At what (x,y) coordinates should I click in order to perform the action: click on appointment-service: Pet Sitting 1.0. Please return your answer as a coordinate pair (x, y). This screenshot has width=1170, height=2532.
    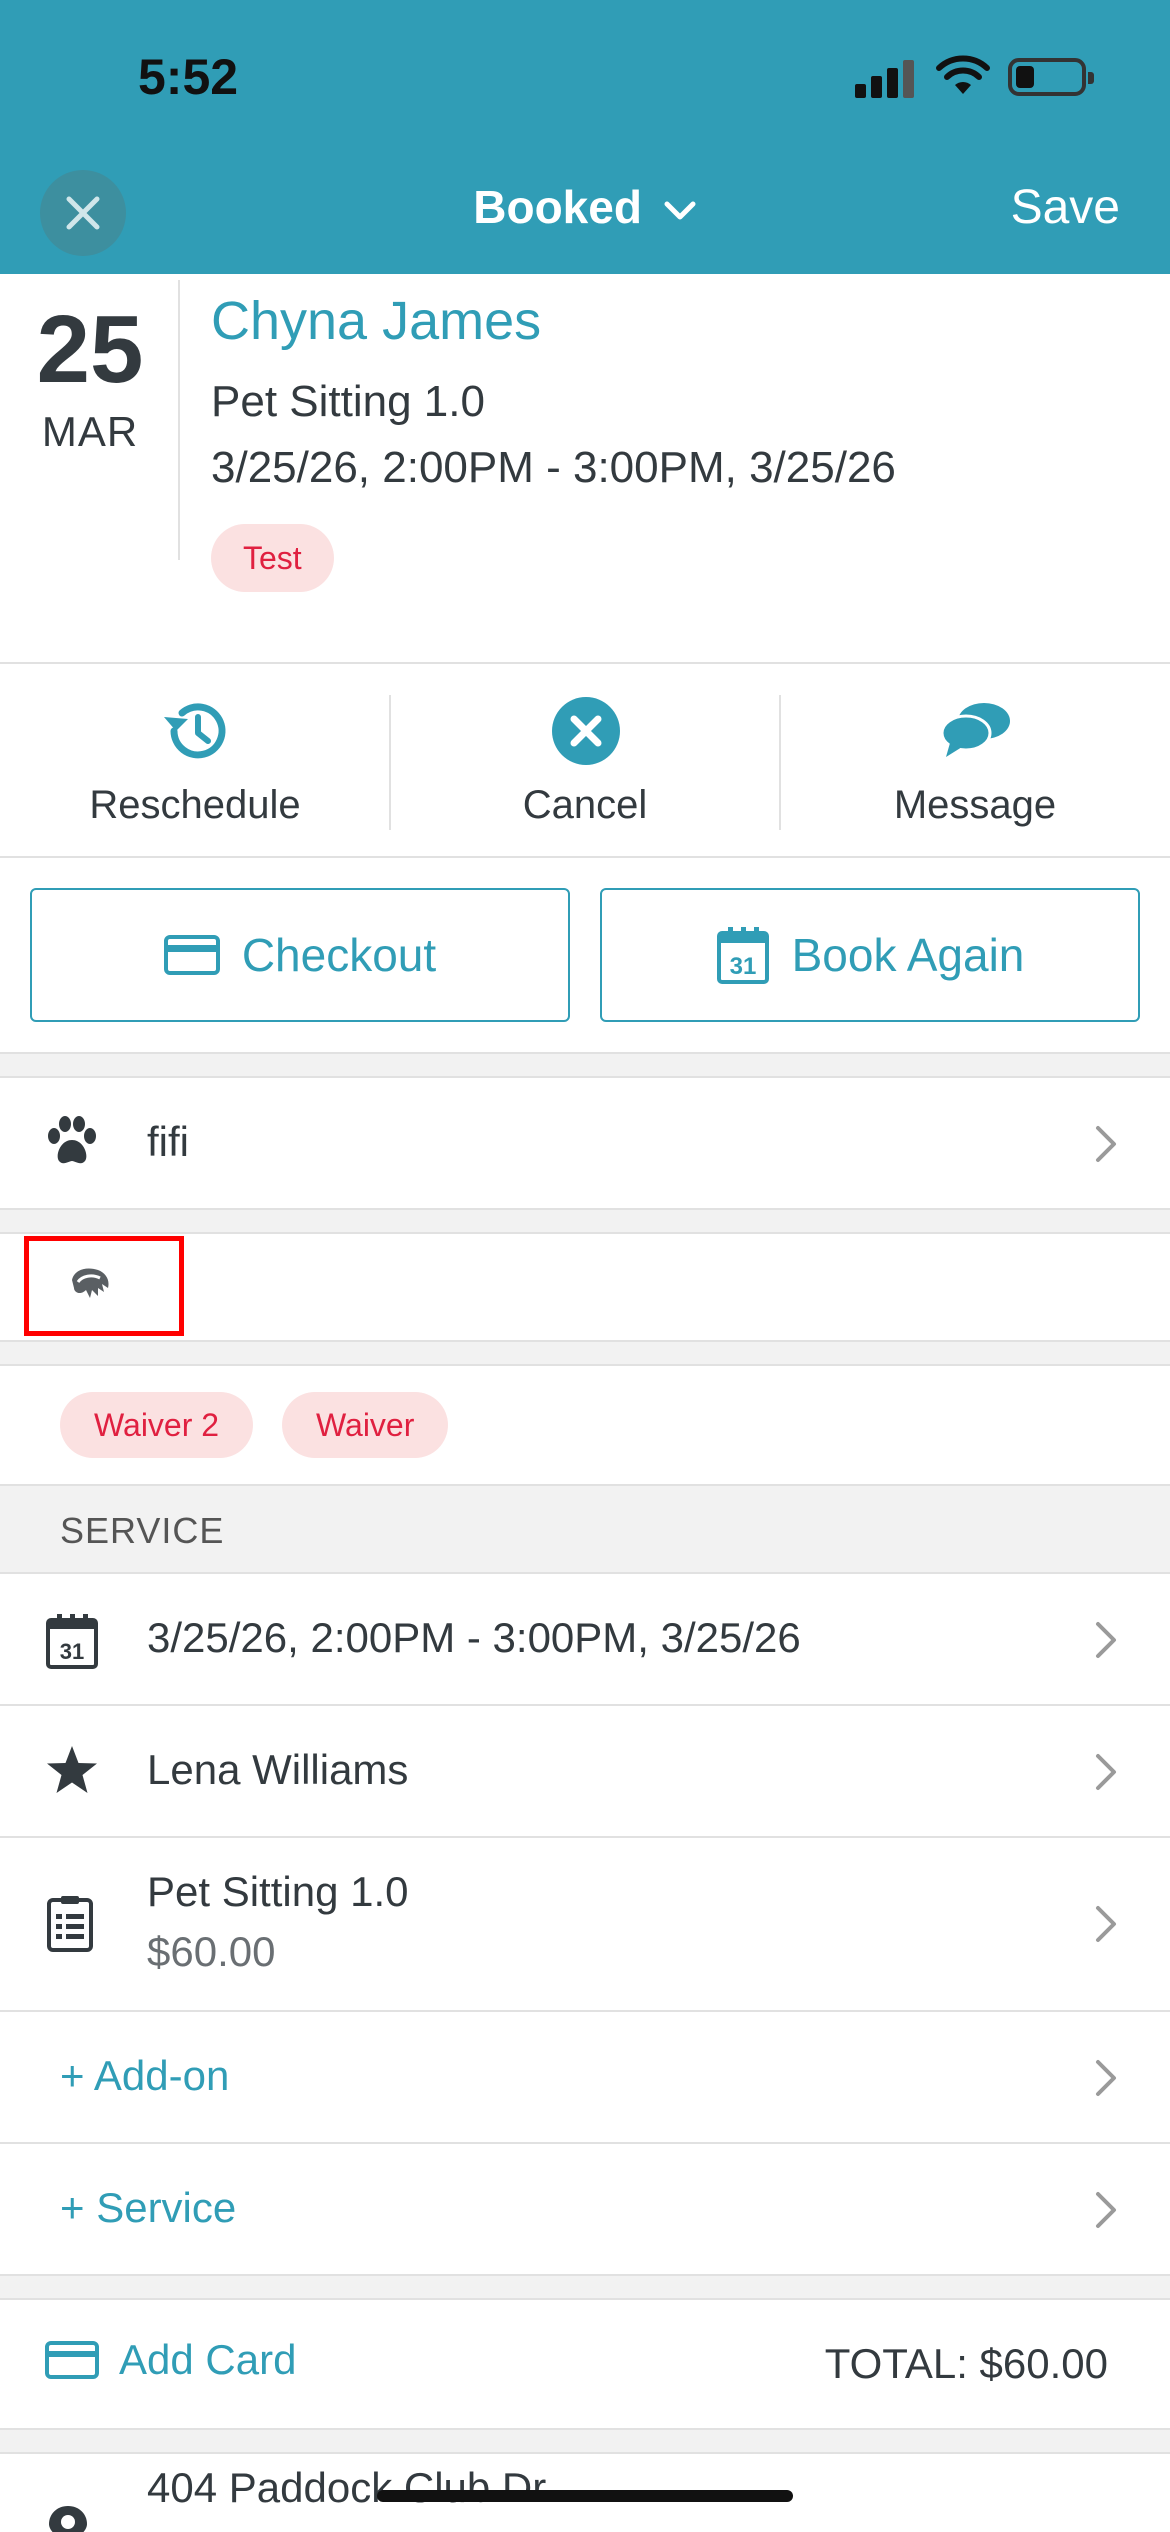
    Looking at the image, I should click on (348, 401).